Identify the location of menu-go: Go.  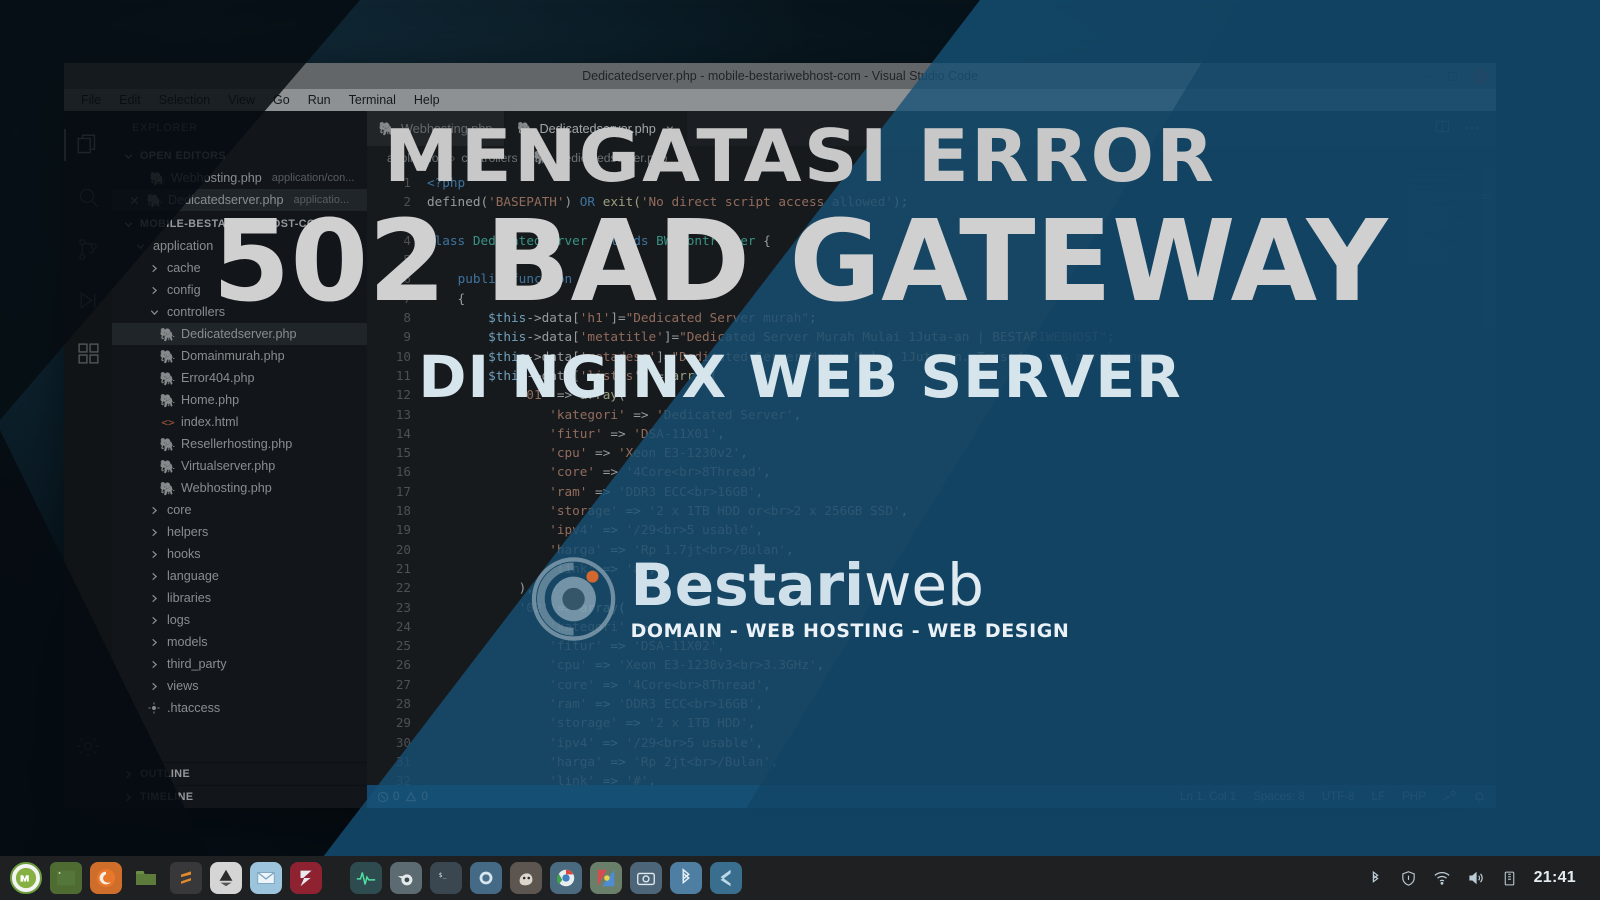
(281, 100).